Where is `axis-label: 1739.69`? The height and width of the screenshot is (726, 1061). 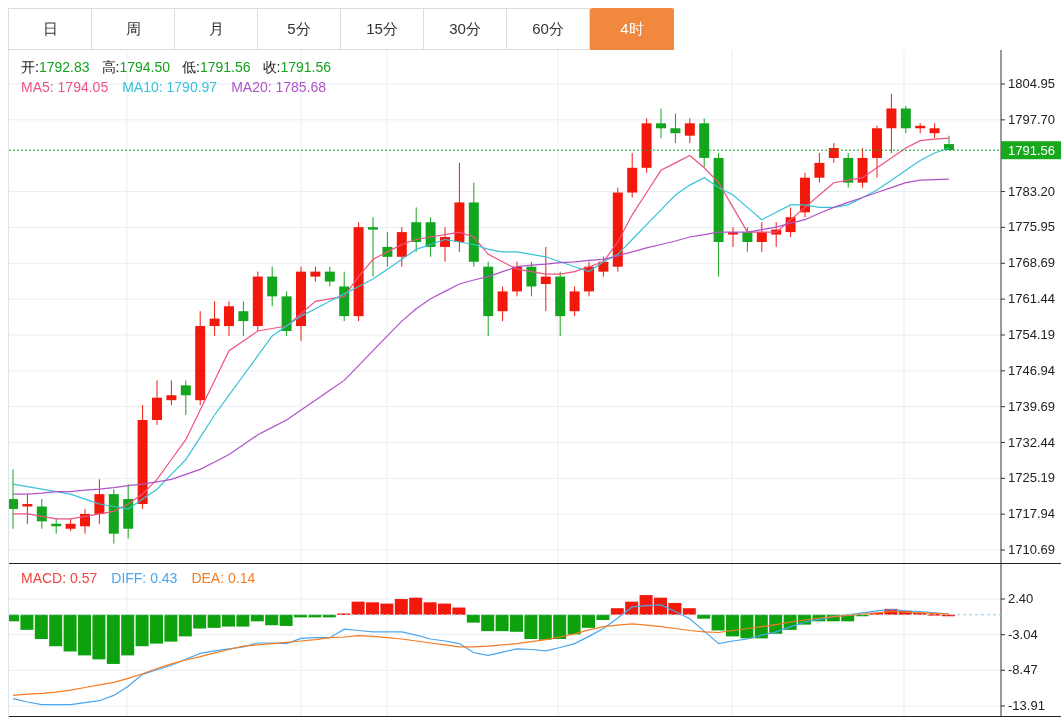
axis-label: 1739.69 is located at coordinates (1031, 406).